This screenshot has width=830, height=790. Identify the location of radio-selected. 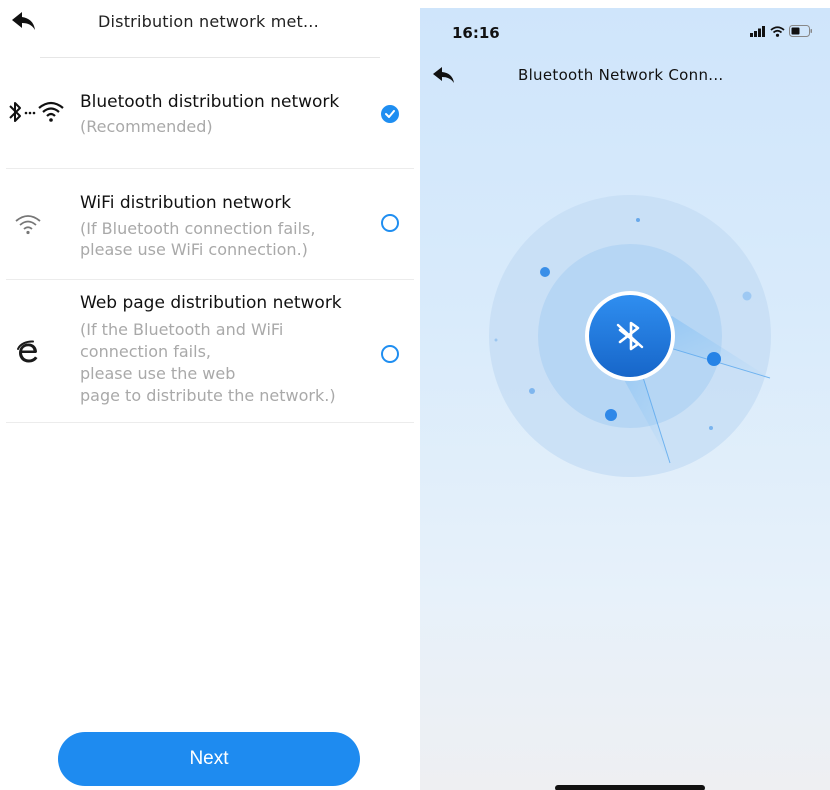
(390, 114).